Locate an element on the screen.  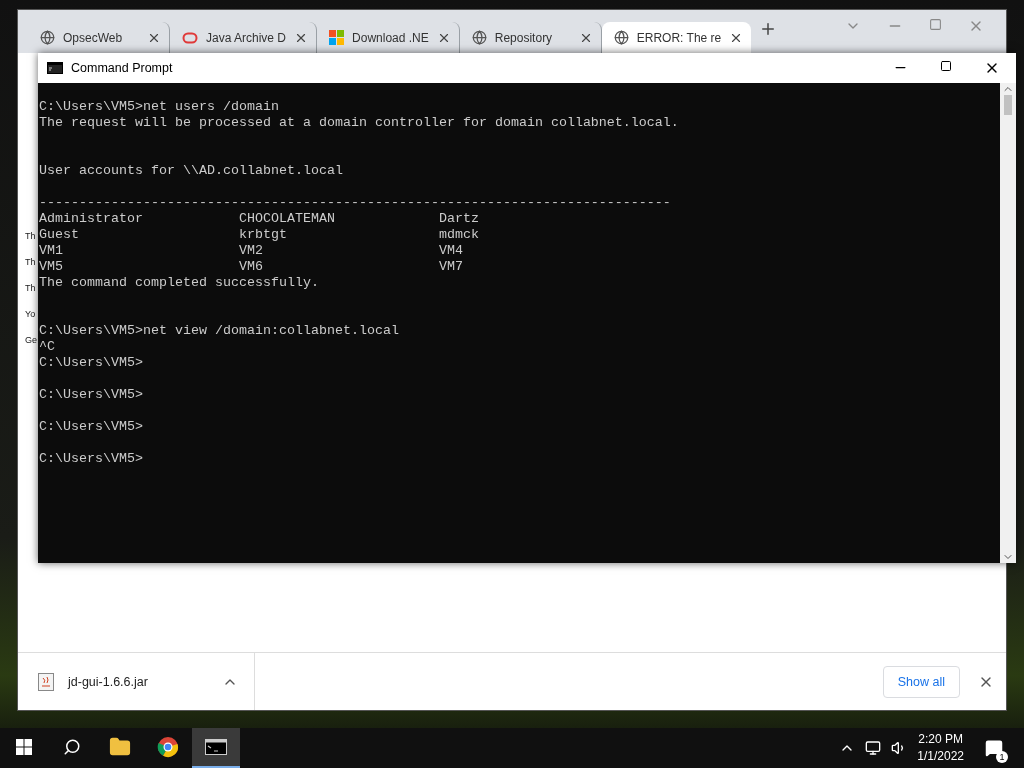
search-icon is located at coordinates (72, 747).